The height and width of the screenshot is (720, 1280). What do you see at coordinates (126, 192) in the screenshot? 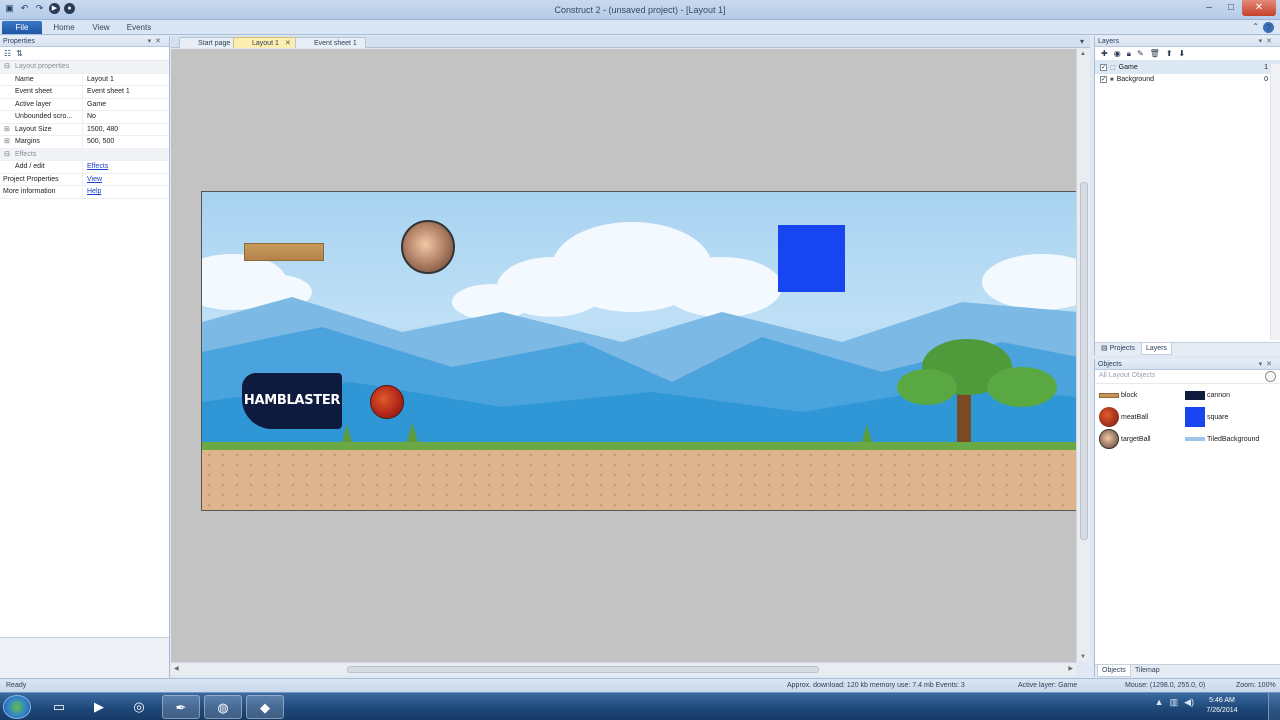
I see `property-link: Help` at bounding box center [126, 192].